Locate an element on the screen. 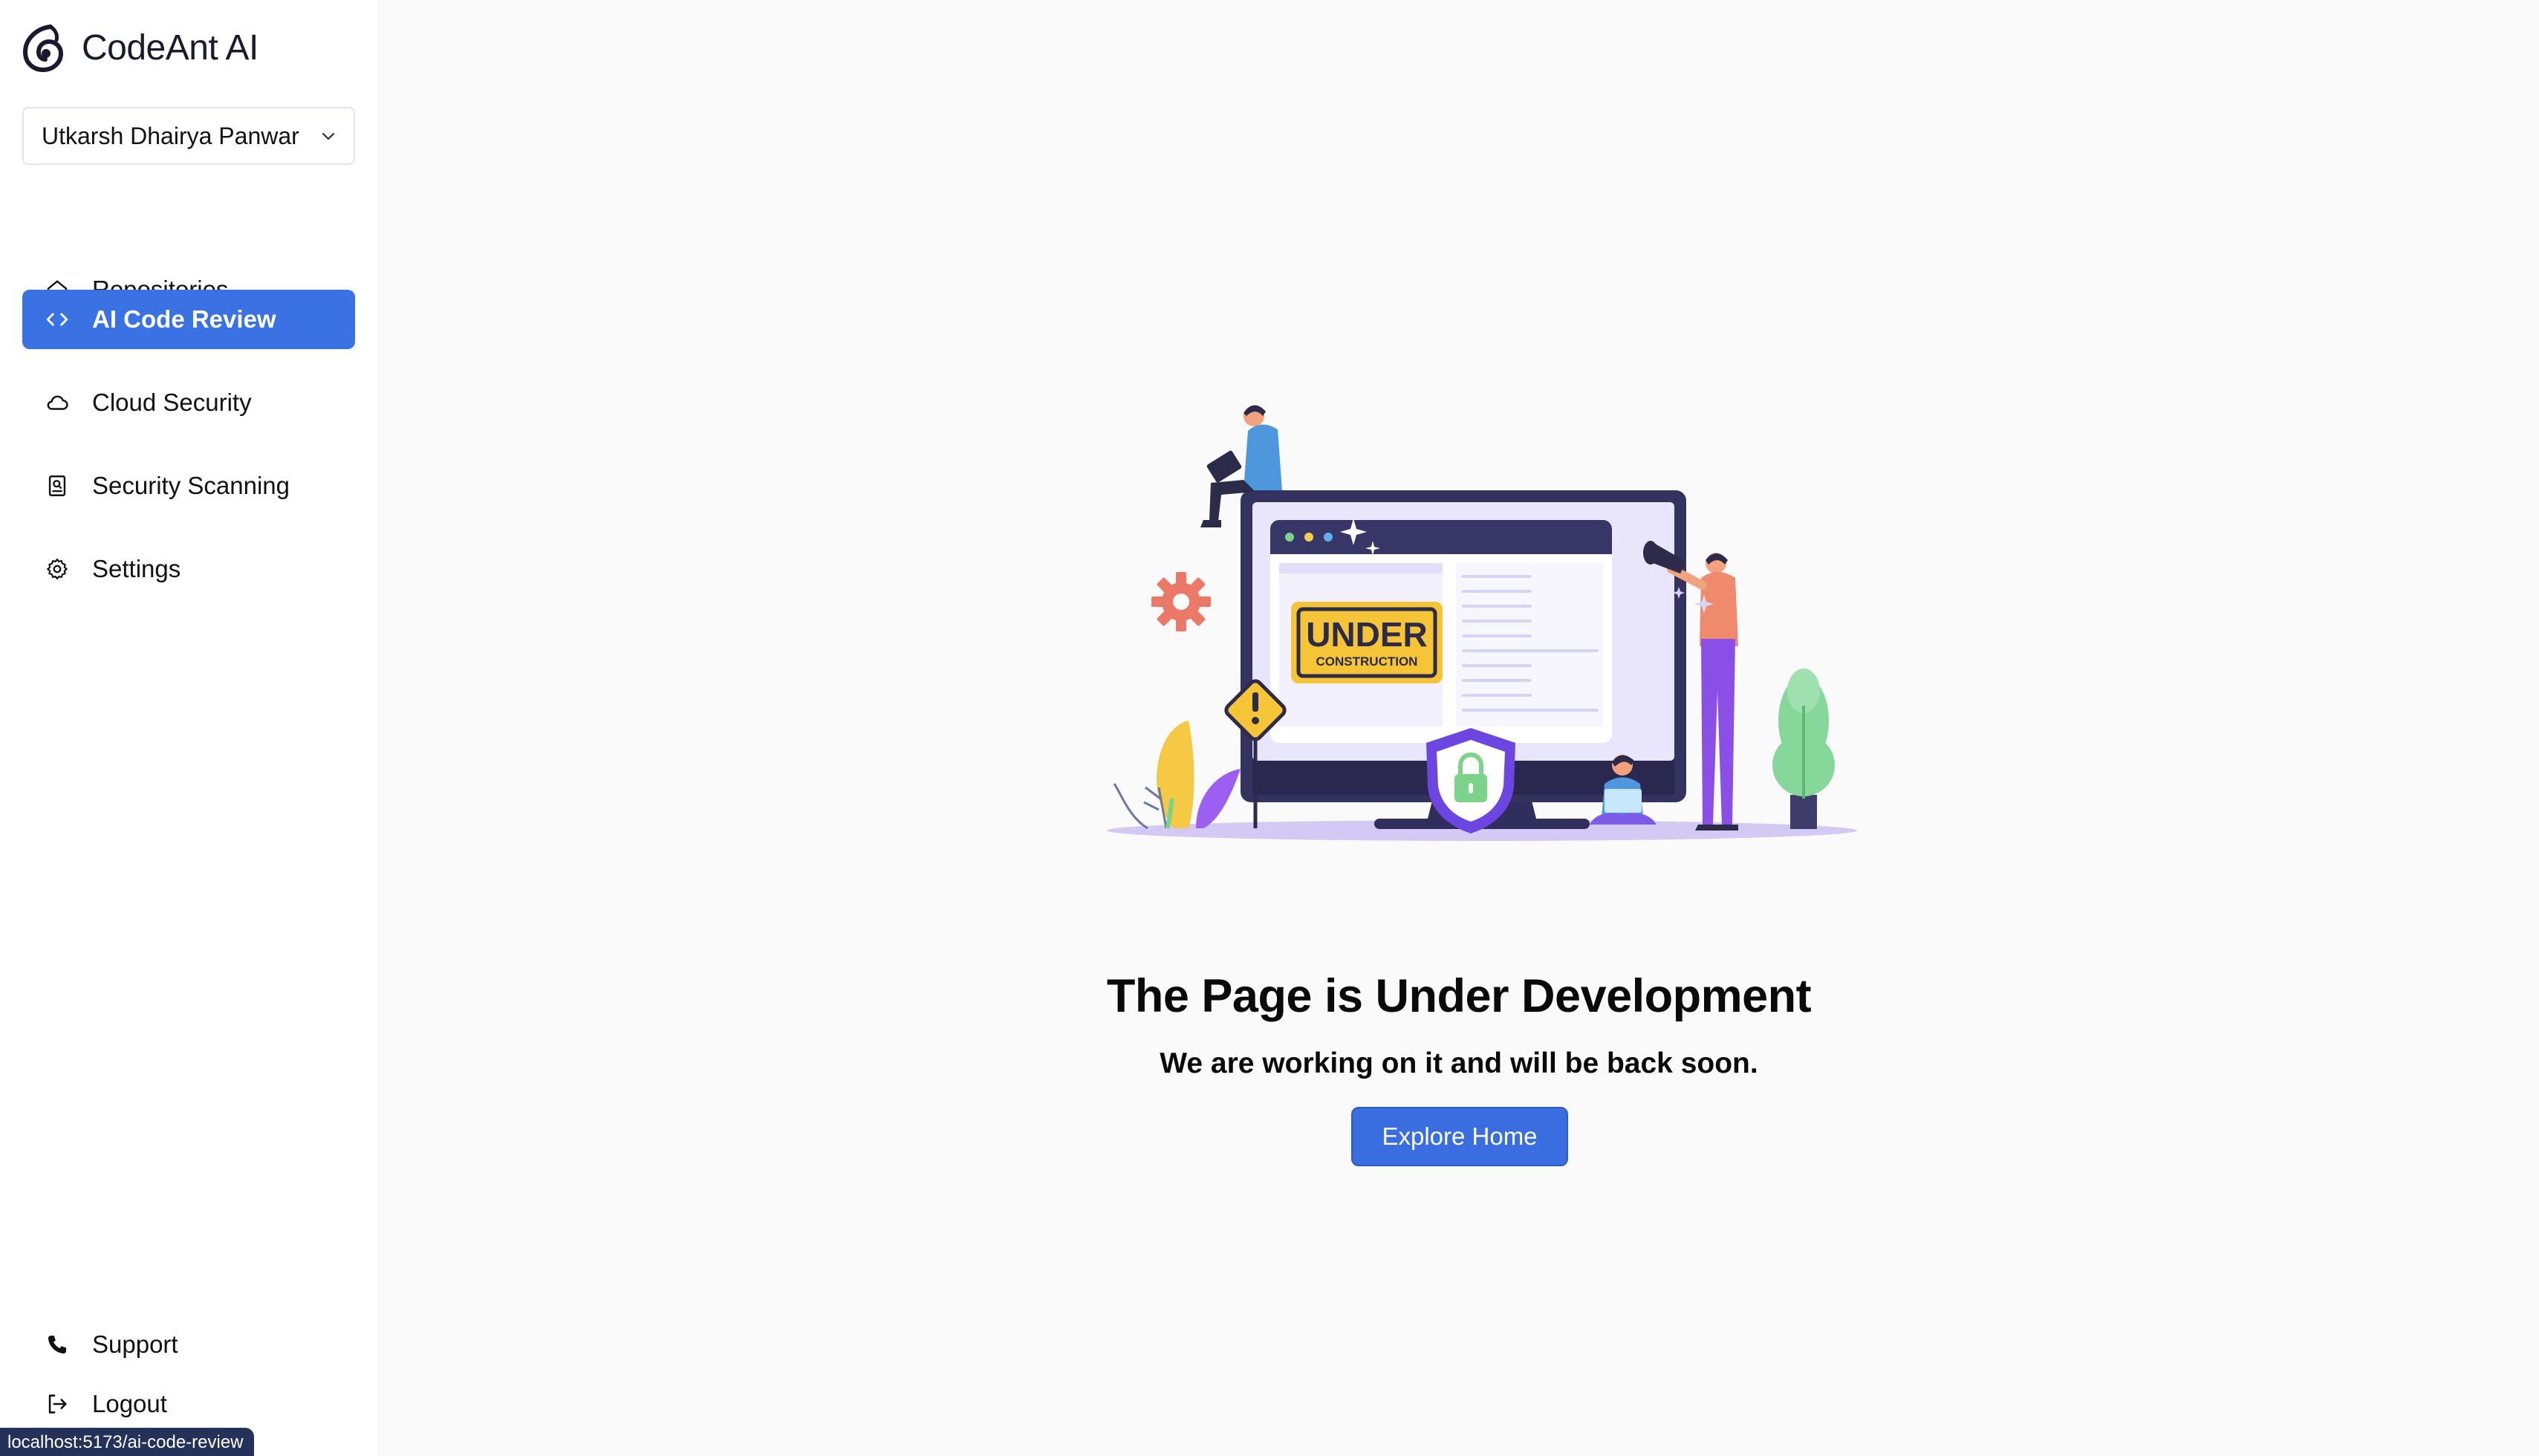 The width and height of the screenshot is (2539, 1456). sidebar-item-label: AI Code Review is located at coordinates (184, 319).